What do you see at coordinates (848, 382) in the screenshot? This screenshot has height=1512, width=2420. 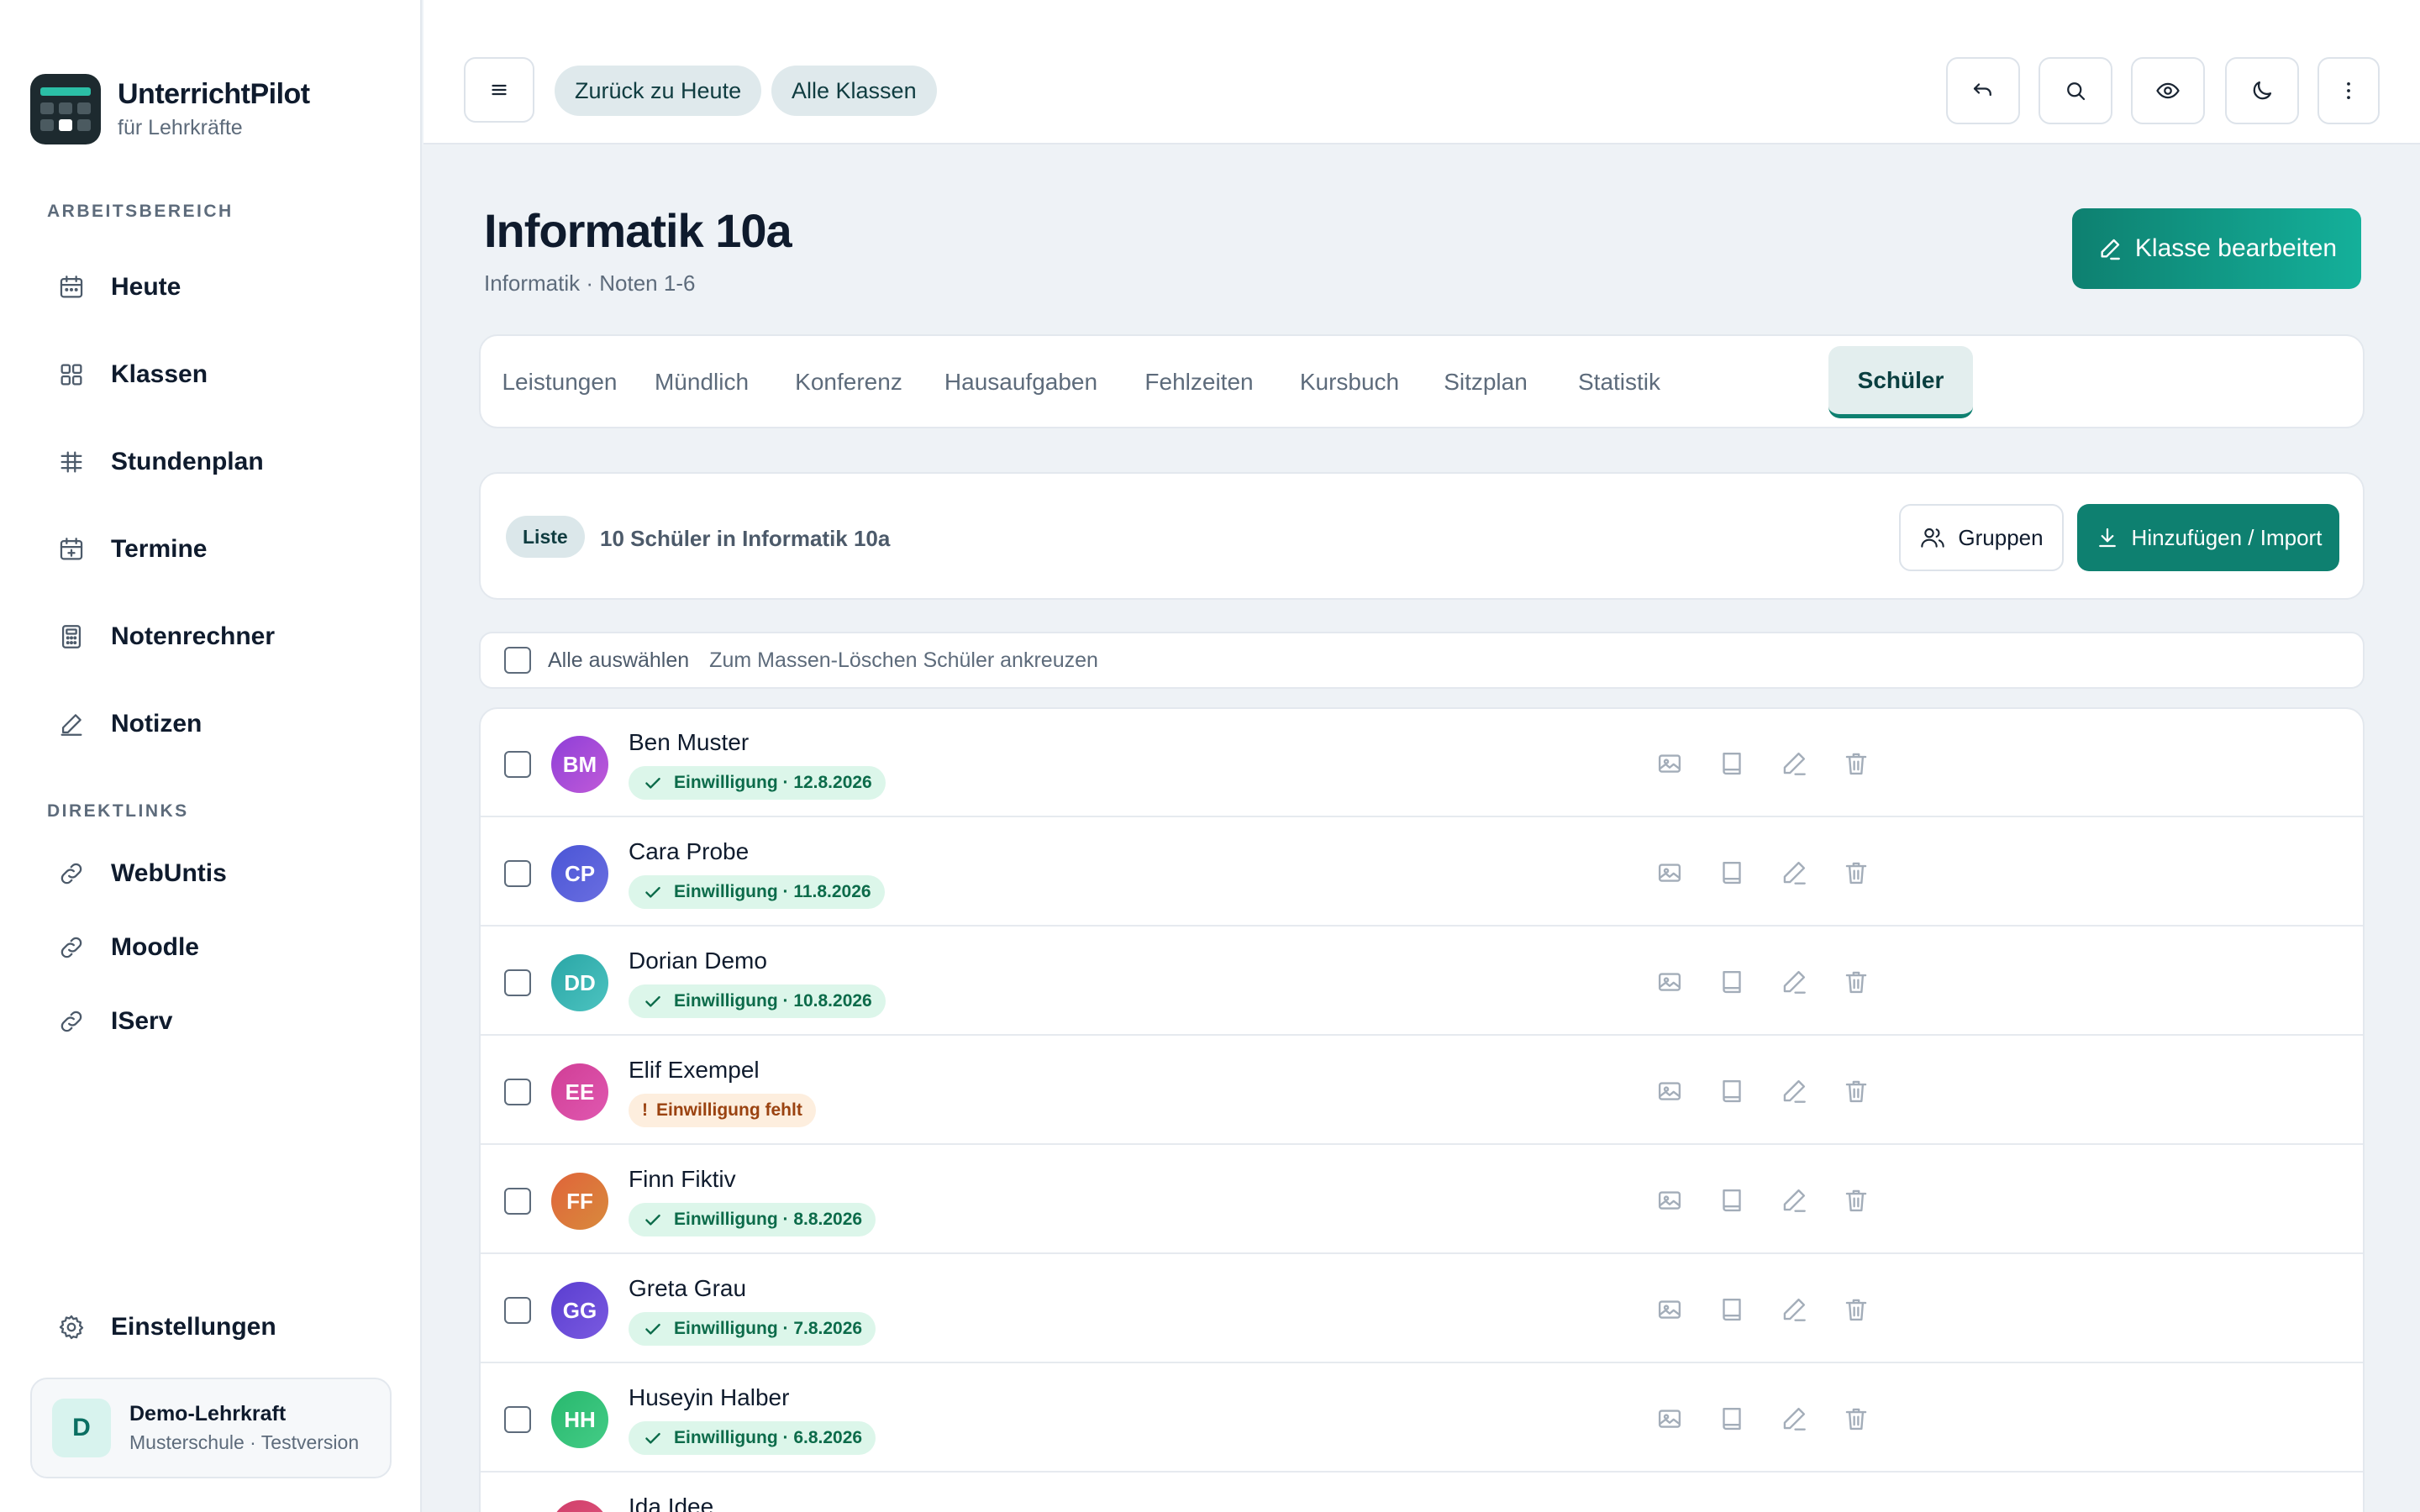 I see `tab-konferenz: Konferenz` at bounding box center [848, 382].